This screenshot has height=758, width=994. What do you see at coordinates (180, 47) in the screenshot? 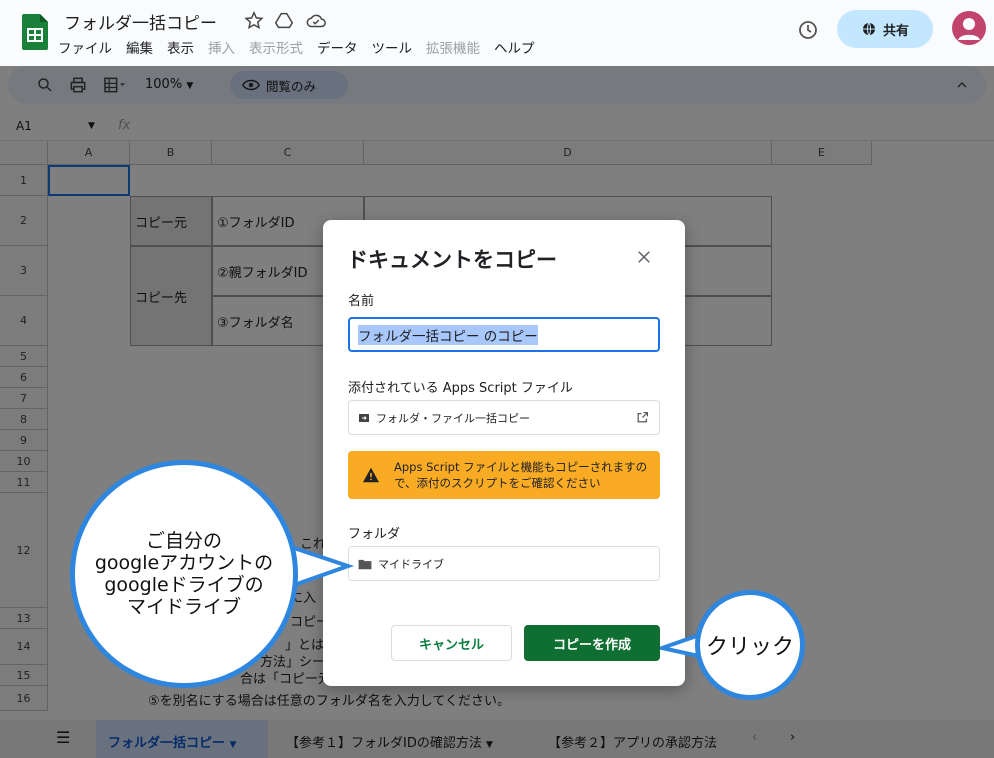
I see `menu-view: 表示` at bounding box center [180, 47].